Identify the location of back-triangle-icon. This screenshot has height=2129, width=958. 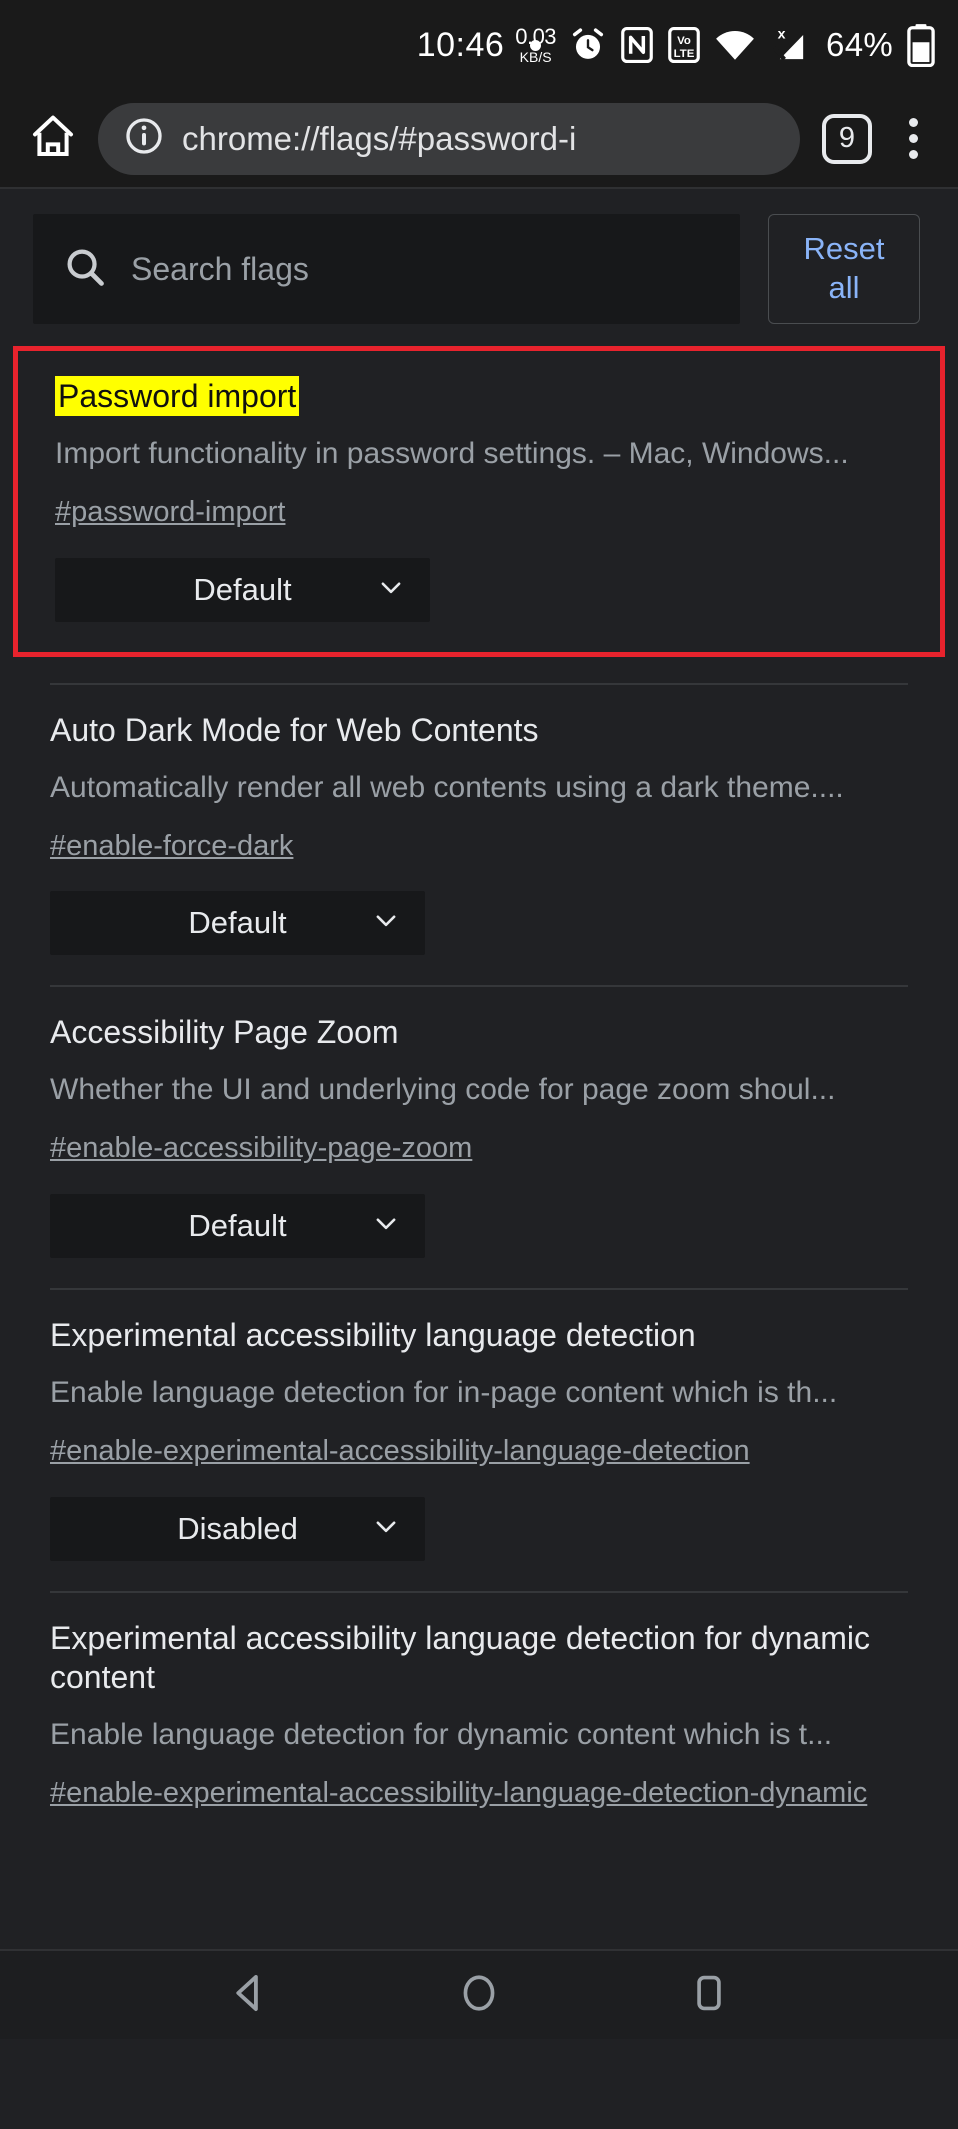
(249, 1995).